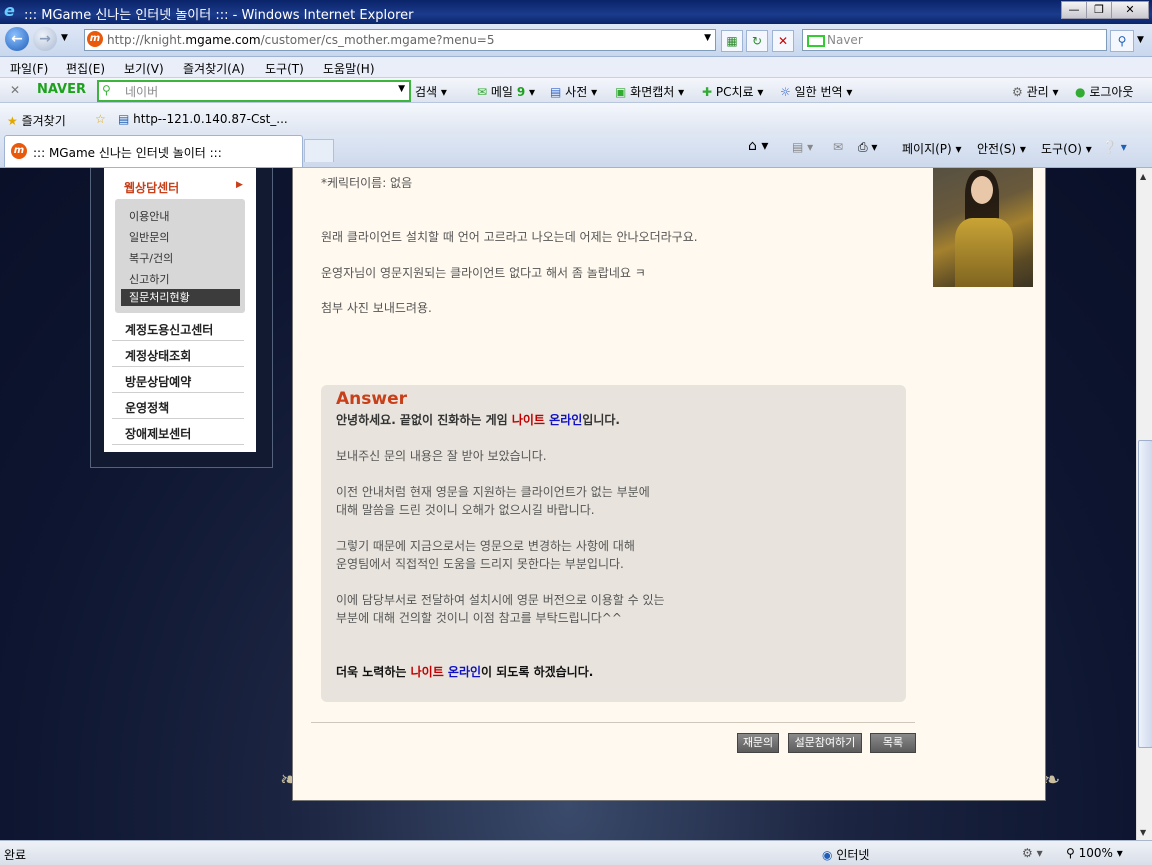 This screenshot has width=1152, height=865. What do you see at coordinates (1066, 148) in the screenshot?
I see `tools-menu: 도구(O) ▾` at bounding box center [1066, 148].